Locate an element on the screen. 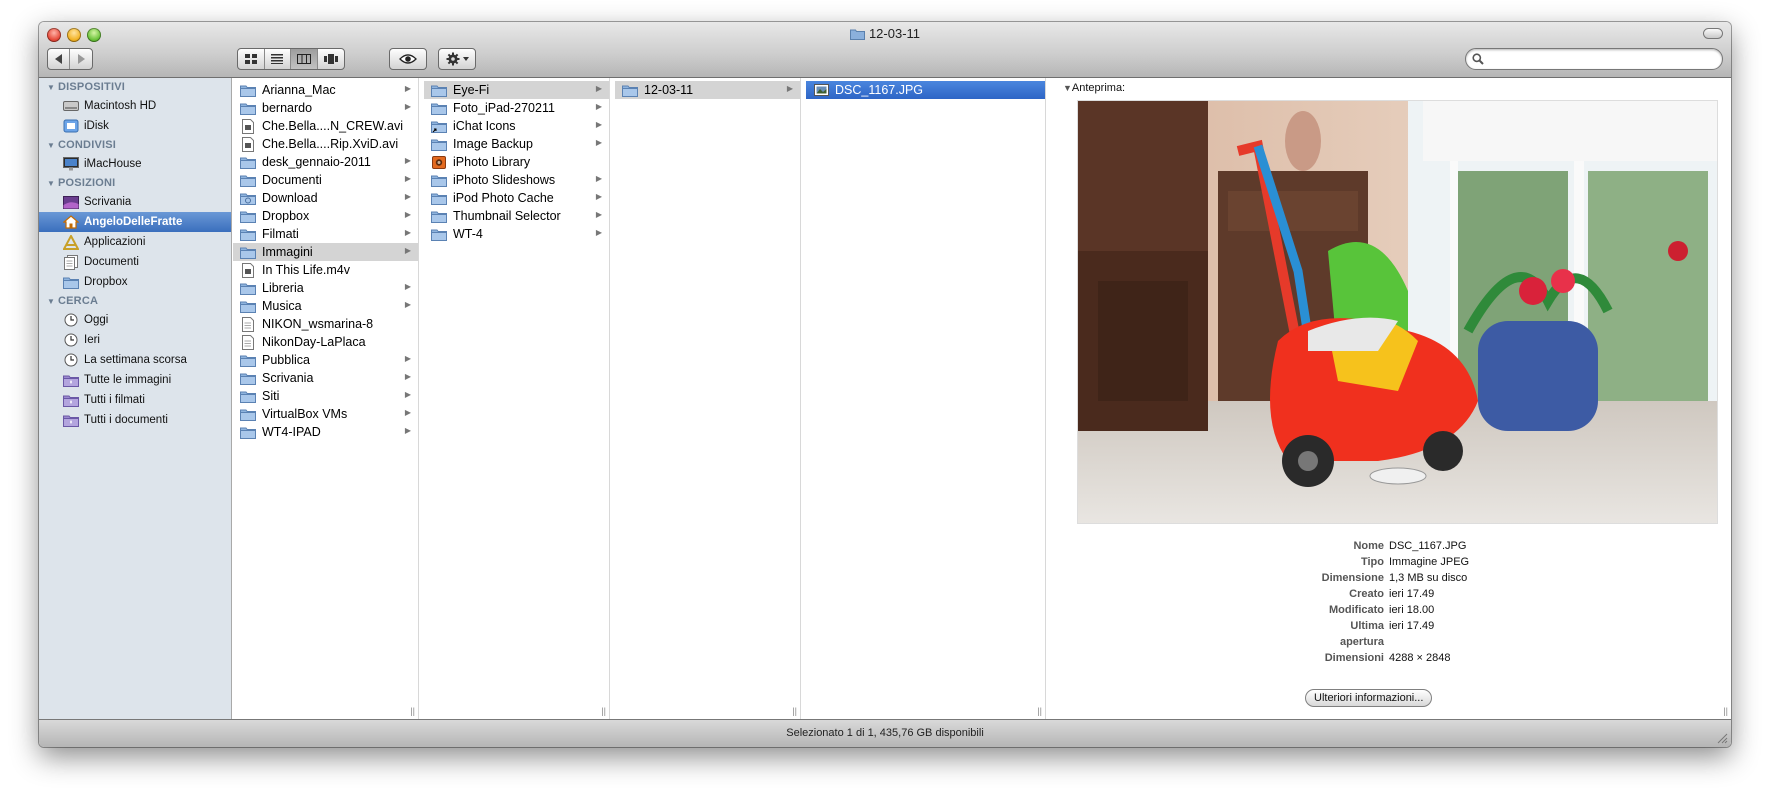  list-item: VirtualBox VMs ▶ is located at coordinates (325, 414).